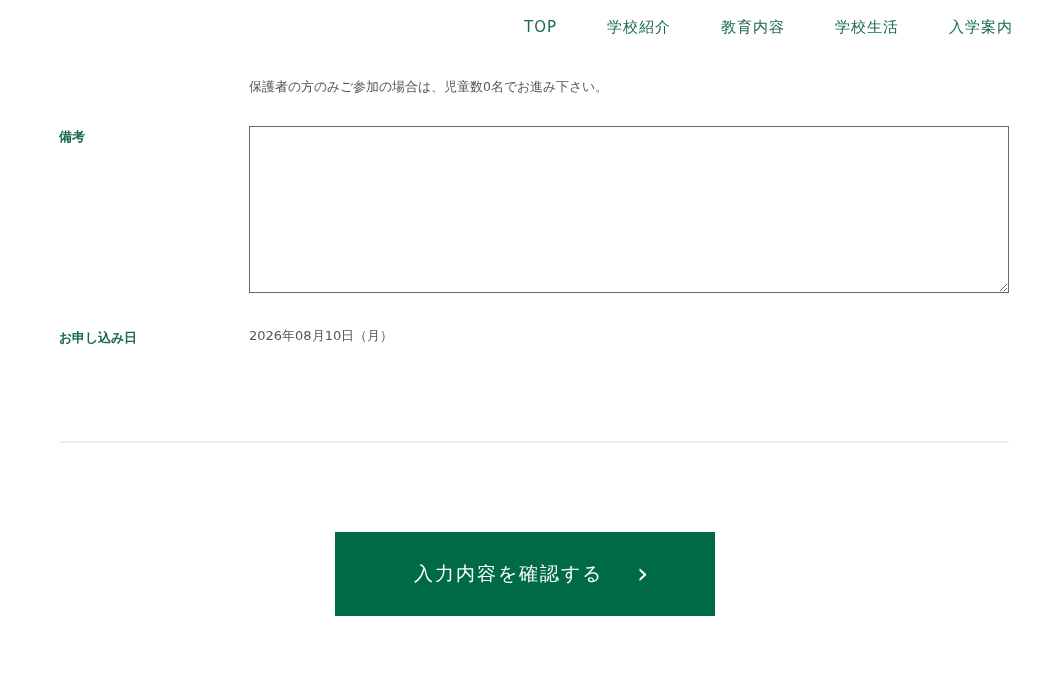  Describe the element at coordinates (428, 87) in the screenshot. I see `note-text: 保護者の方のみご参加の場合は、児童数0名でお進み下さい。` at that location.